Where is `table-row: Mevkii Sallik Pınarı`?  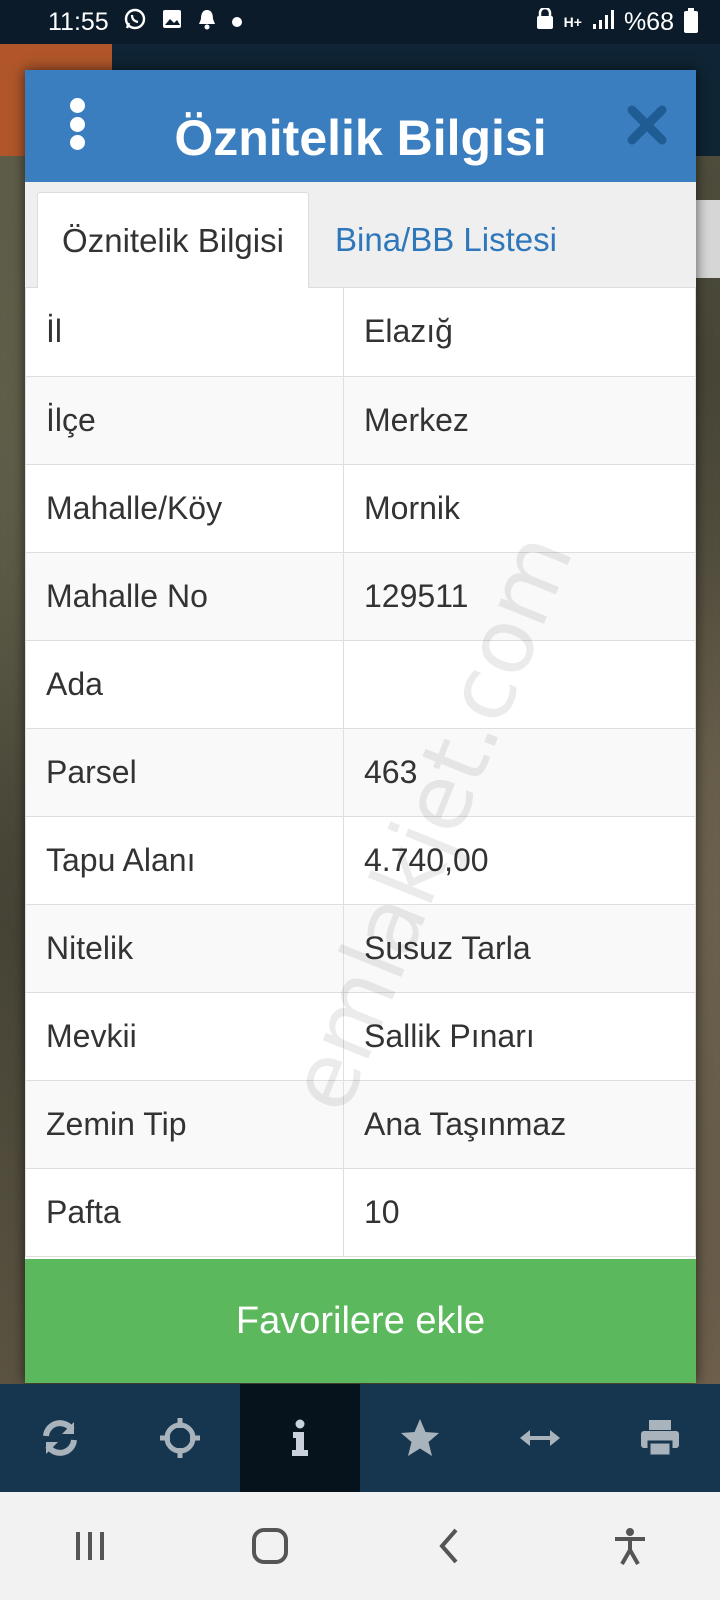
table-row: Mevkii Sallik Pınarı is located at coordinates (360, 1036).